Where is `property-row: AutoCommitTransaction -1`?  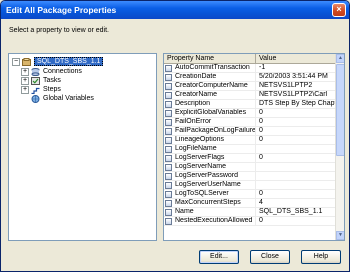
property-row: AutoCommitTransaction -1 is located at coordinates (250, 68).